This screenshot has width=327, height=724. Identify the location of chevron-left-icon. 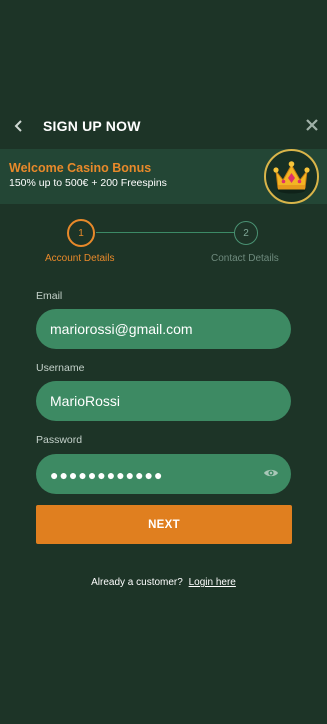
(19, 126).